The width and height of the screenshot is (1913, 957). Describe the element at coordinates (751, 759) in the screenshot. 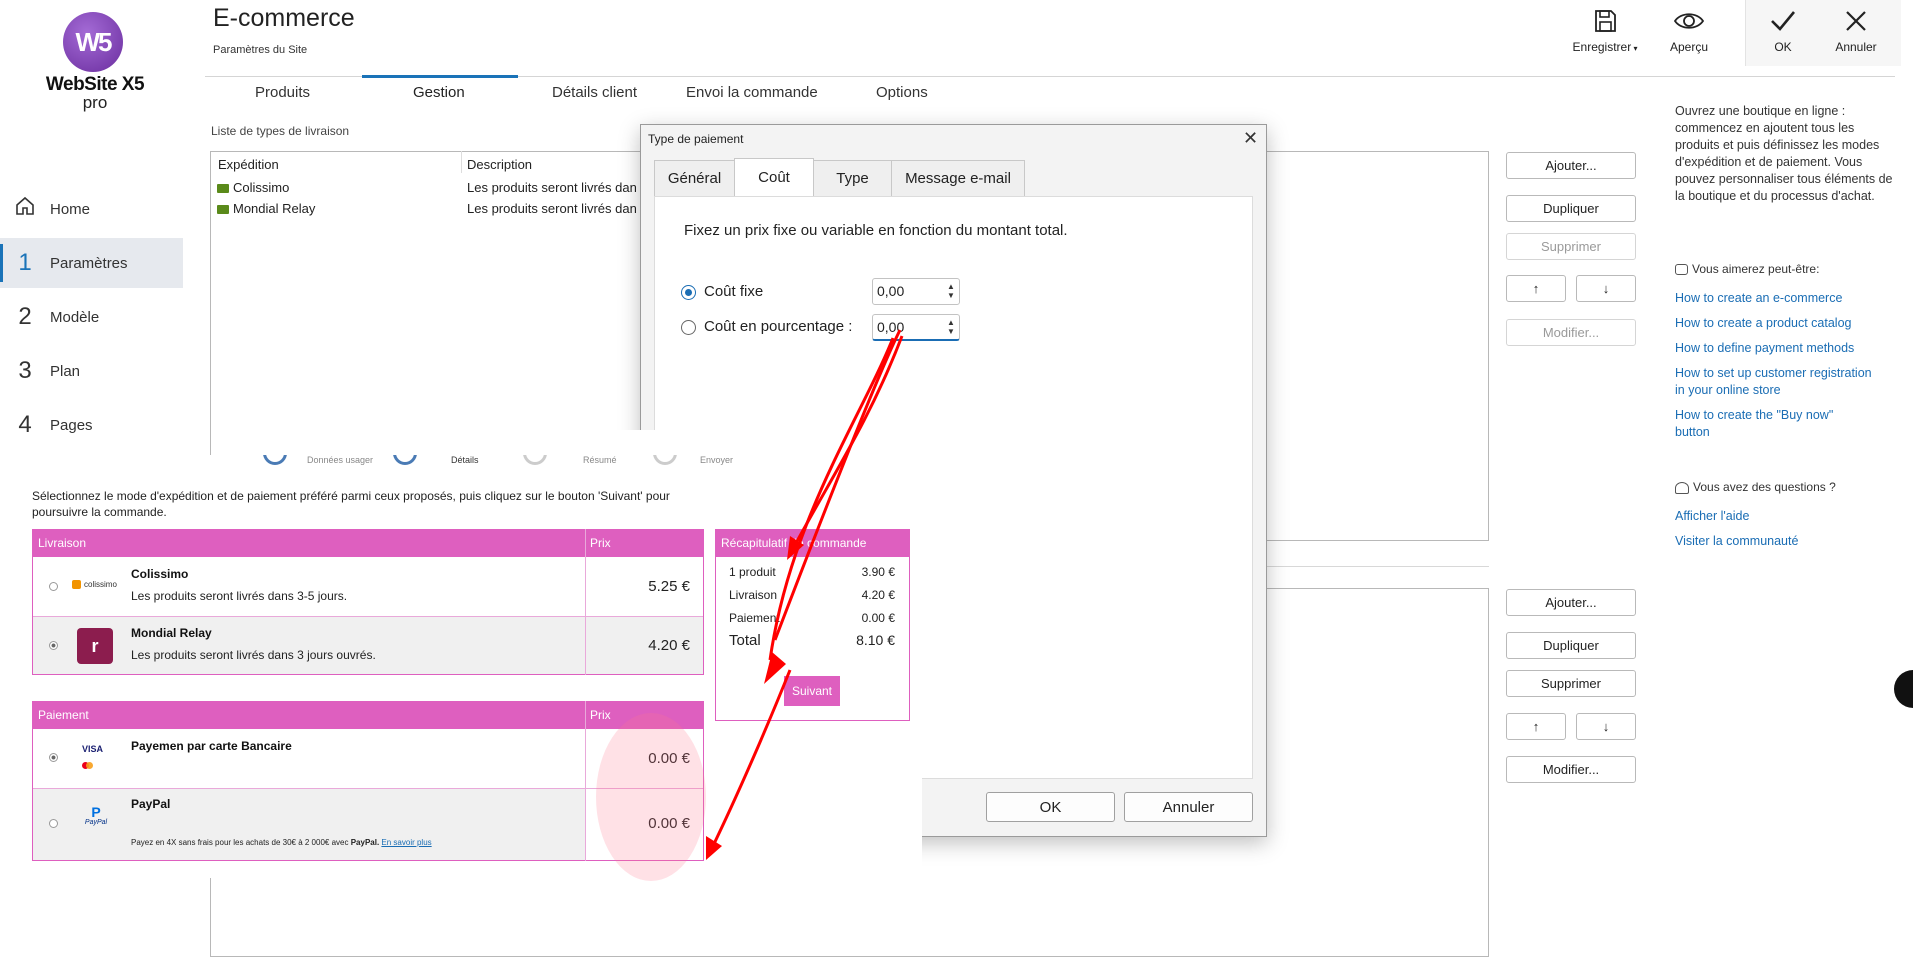

I see `arrow-to-price` at that location.